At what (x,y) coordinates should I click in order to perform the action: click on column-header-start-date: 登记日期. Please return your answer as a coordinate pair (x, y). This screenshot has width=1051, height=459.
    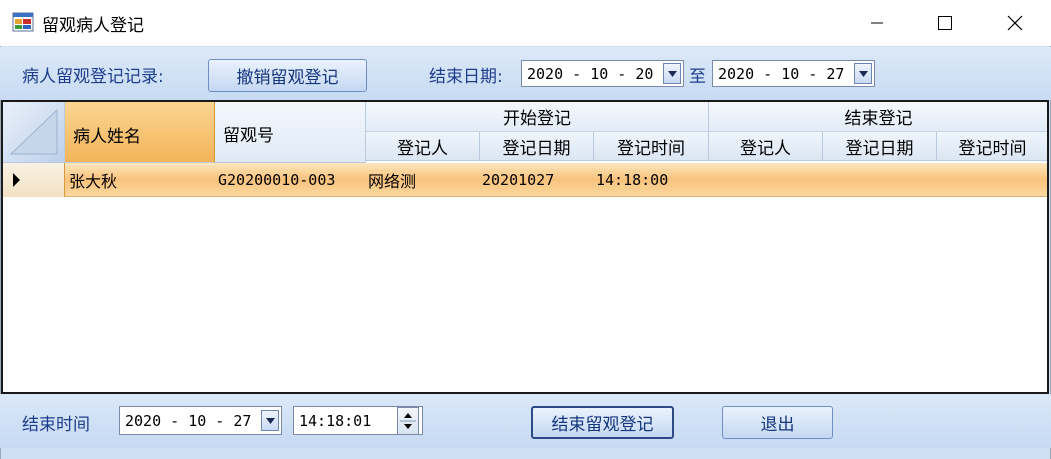
    Looking at the image, I should click on (537, 146).